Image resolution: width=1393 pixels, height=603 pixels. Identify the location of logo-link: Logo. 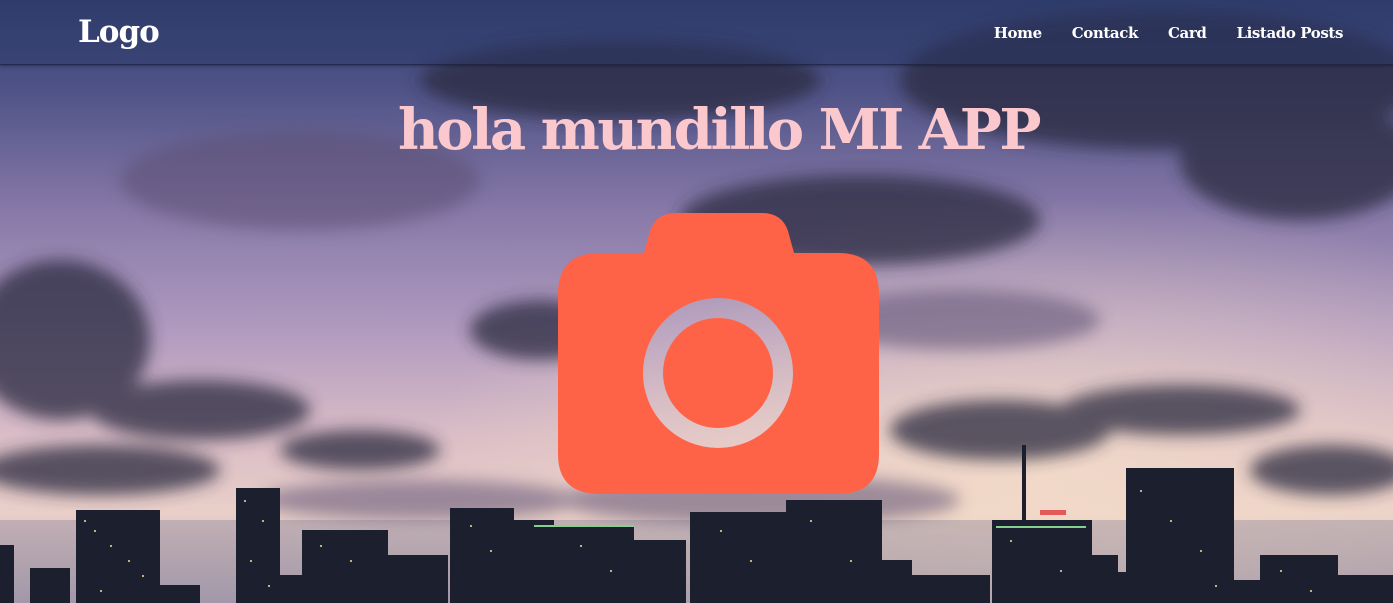
(119, 32).